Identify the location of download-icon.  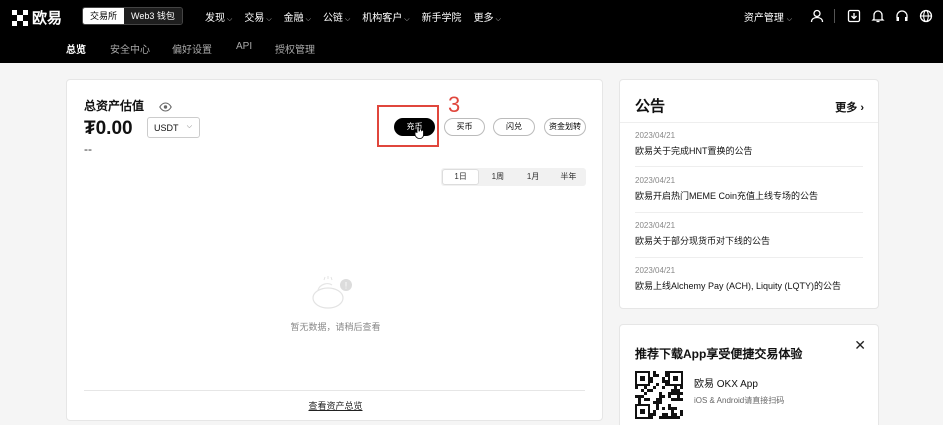
(854, 16).